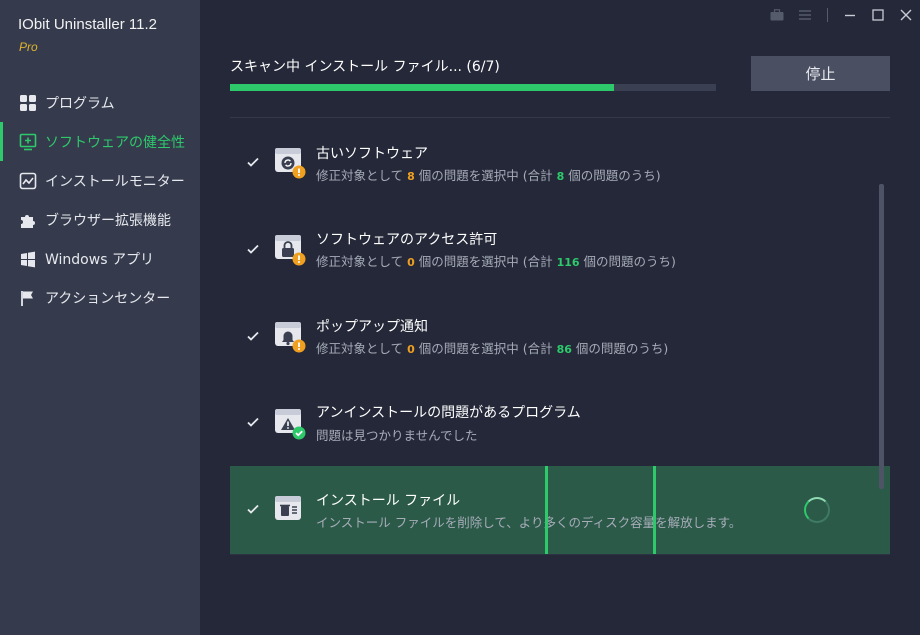 This screenshot has width=920, height=635. I want to click on scan-progress-bar, so click(473, 87).